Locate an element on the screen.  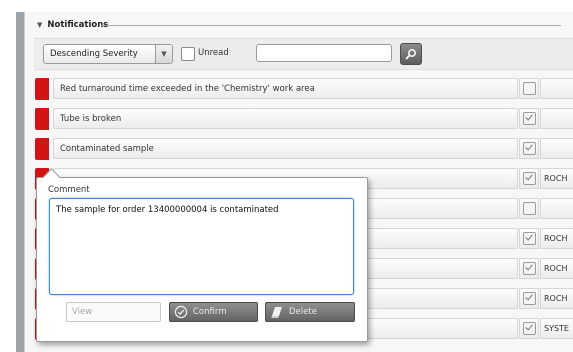
search-input is located at coordinates (324, 53).